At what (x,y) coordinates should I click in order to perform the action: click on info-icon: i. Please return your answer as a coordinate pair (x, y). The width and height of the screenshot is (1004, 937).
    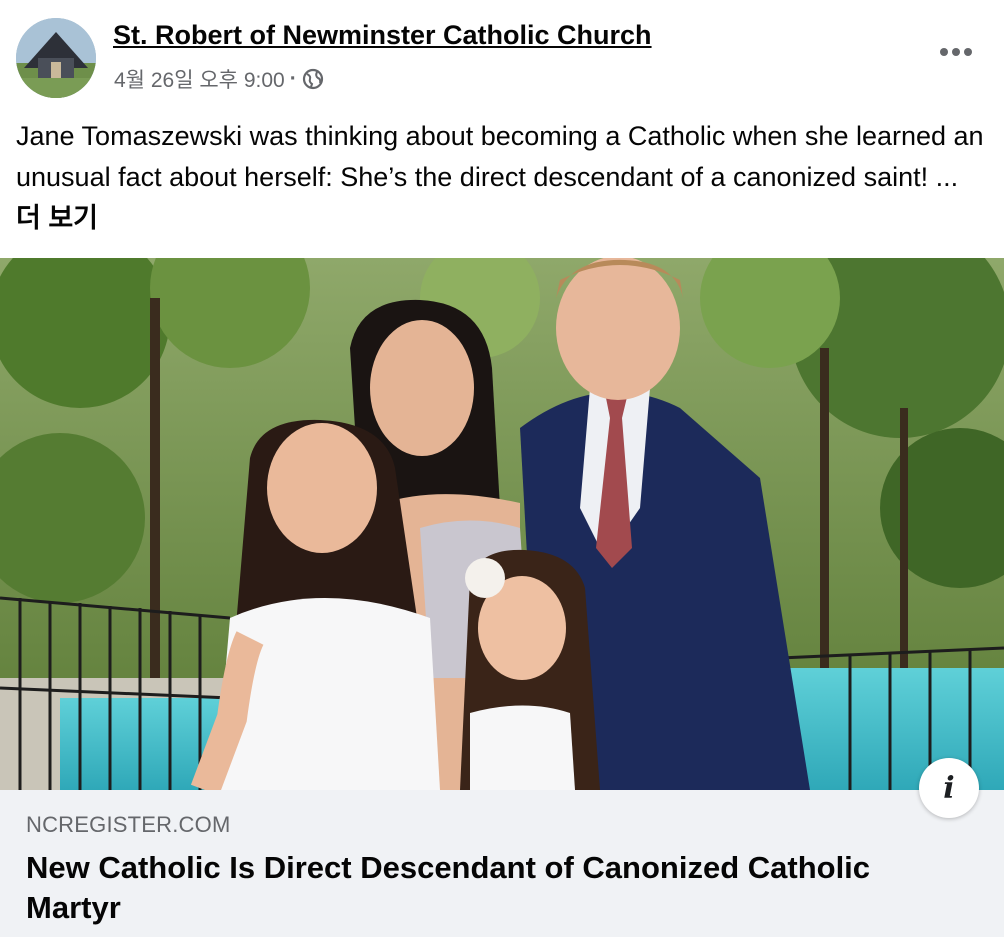
    Looking at the image, I should click on (949, 788).